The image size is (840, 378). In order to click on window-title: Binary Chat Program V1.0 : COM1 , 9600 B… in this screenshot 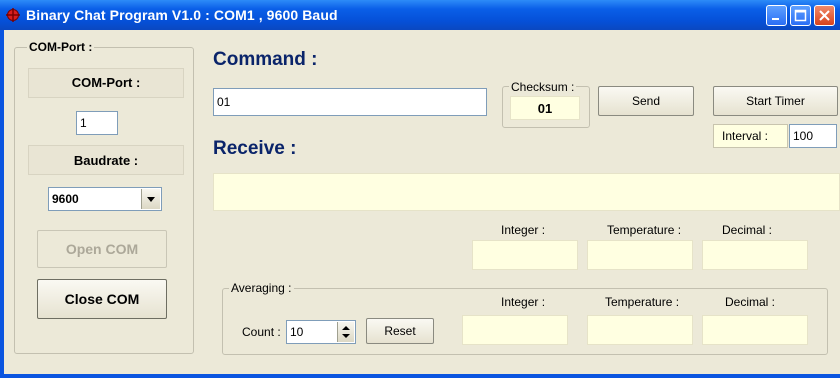, I will do `click(182, 15)`.